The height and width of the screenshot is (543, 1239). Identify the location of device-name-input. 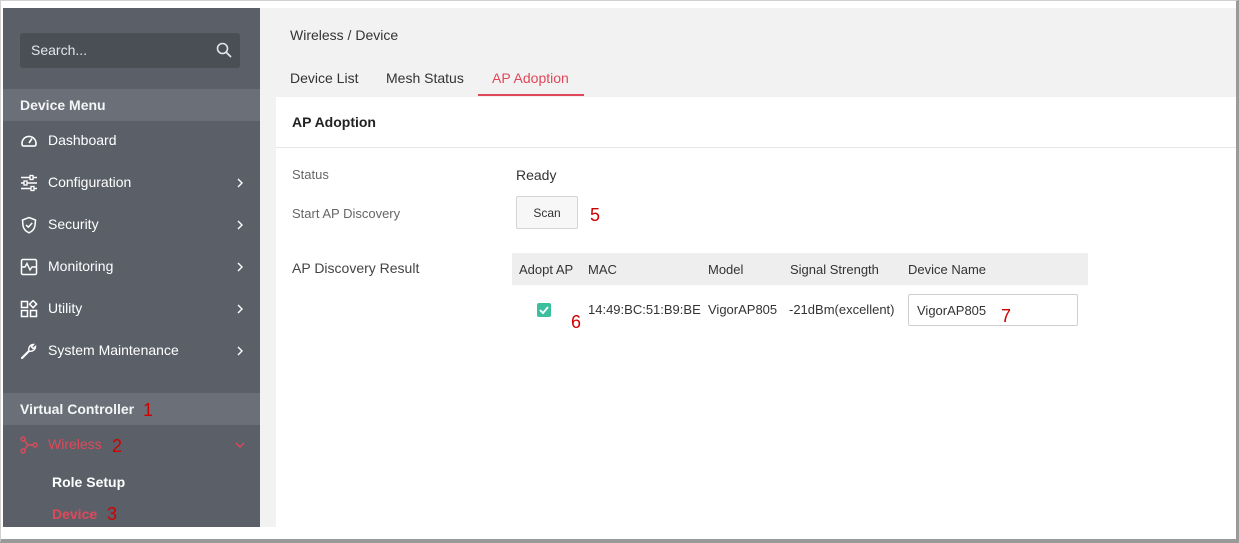
(993, 310).